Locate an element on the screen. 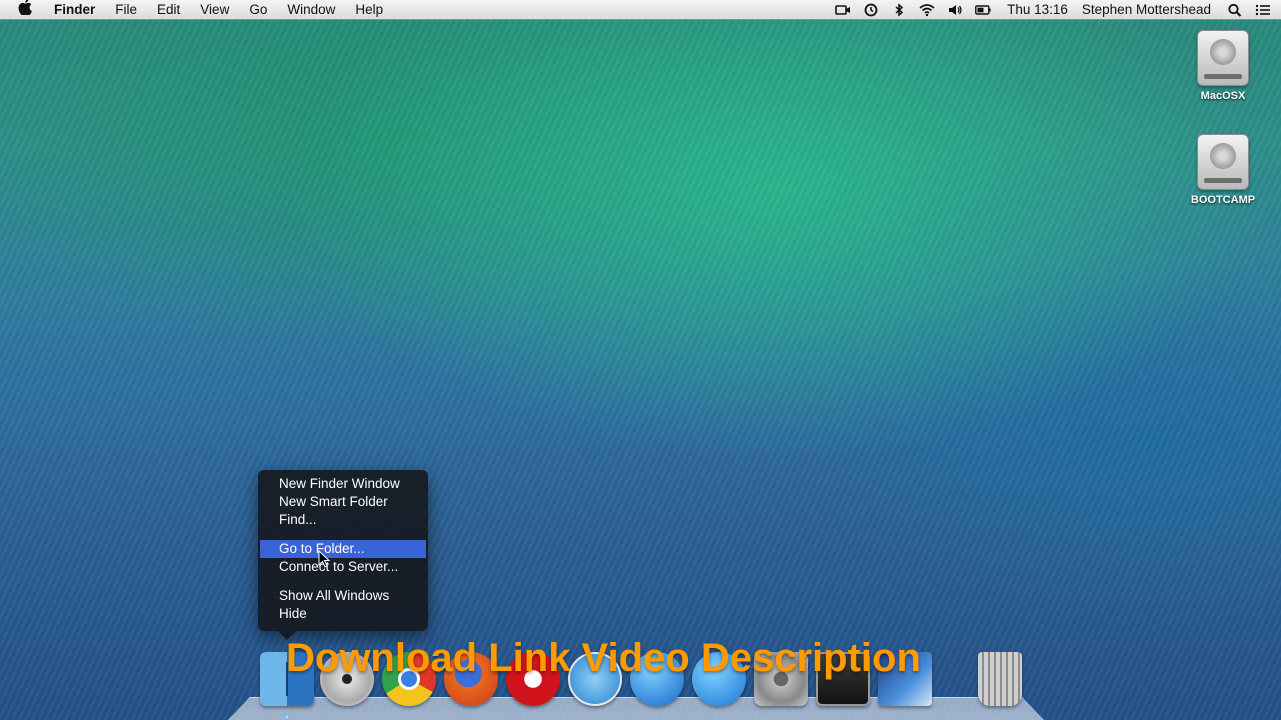  menu-go: Go is located at coordinates (258, 10).